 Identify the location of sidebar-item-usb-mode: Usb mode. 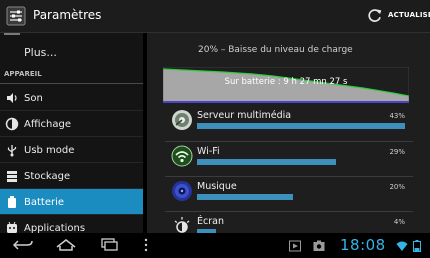
(71, 150).